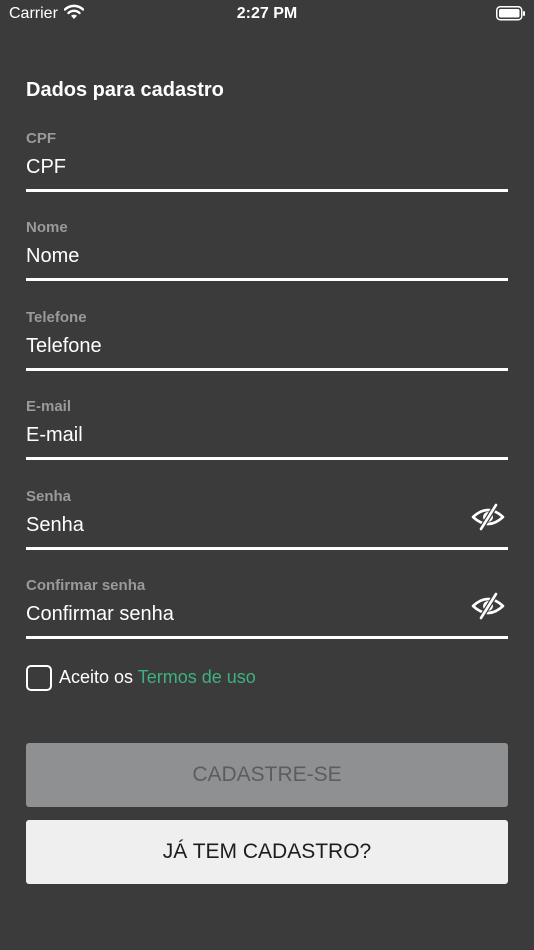  Describe the element at coordinates (49, 406) in the screenshot. I see `email-label: E-mail` at that location.